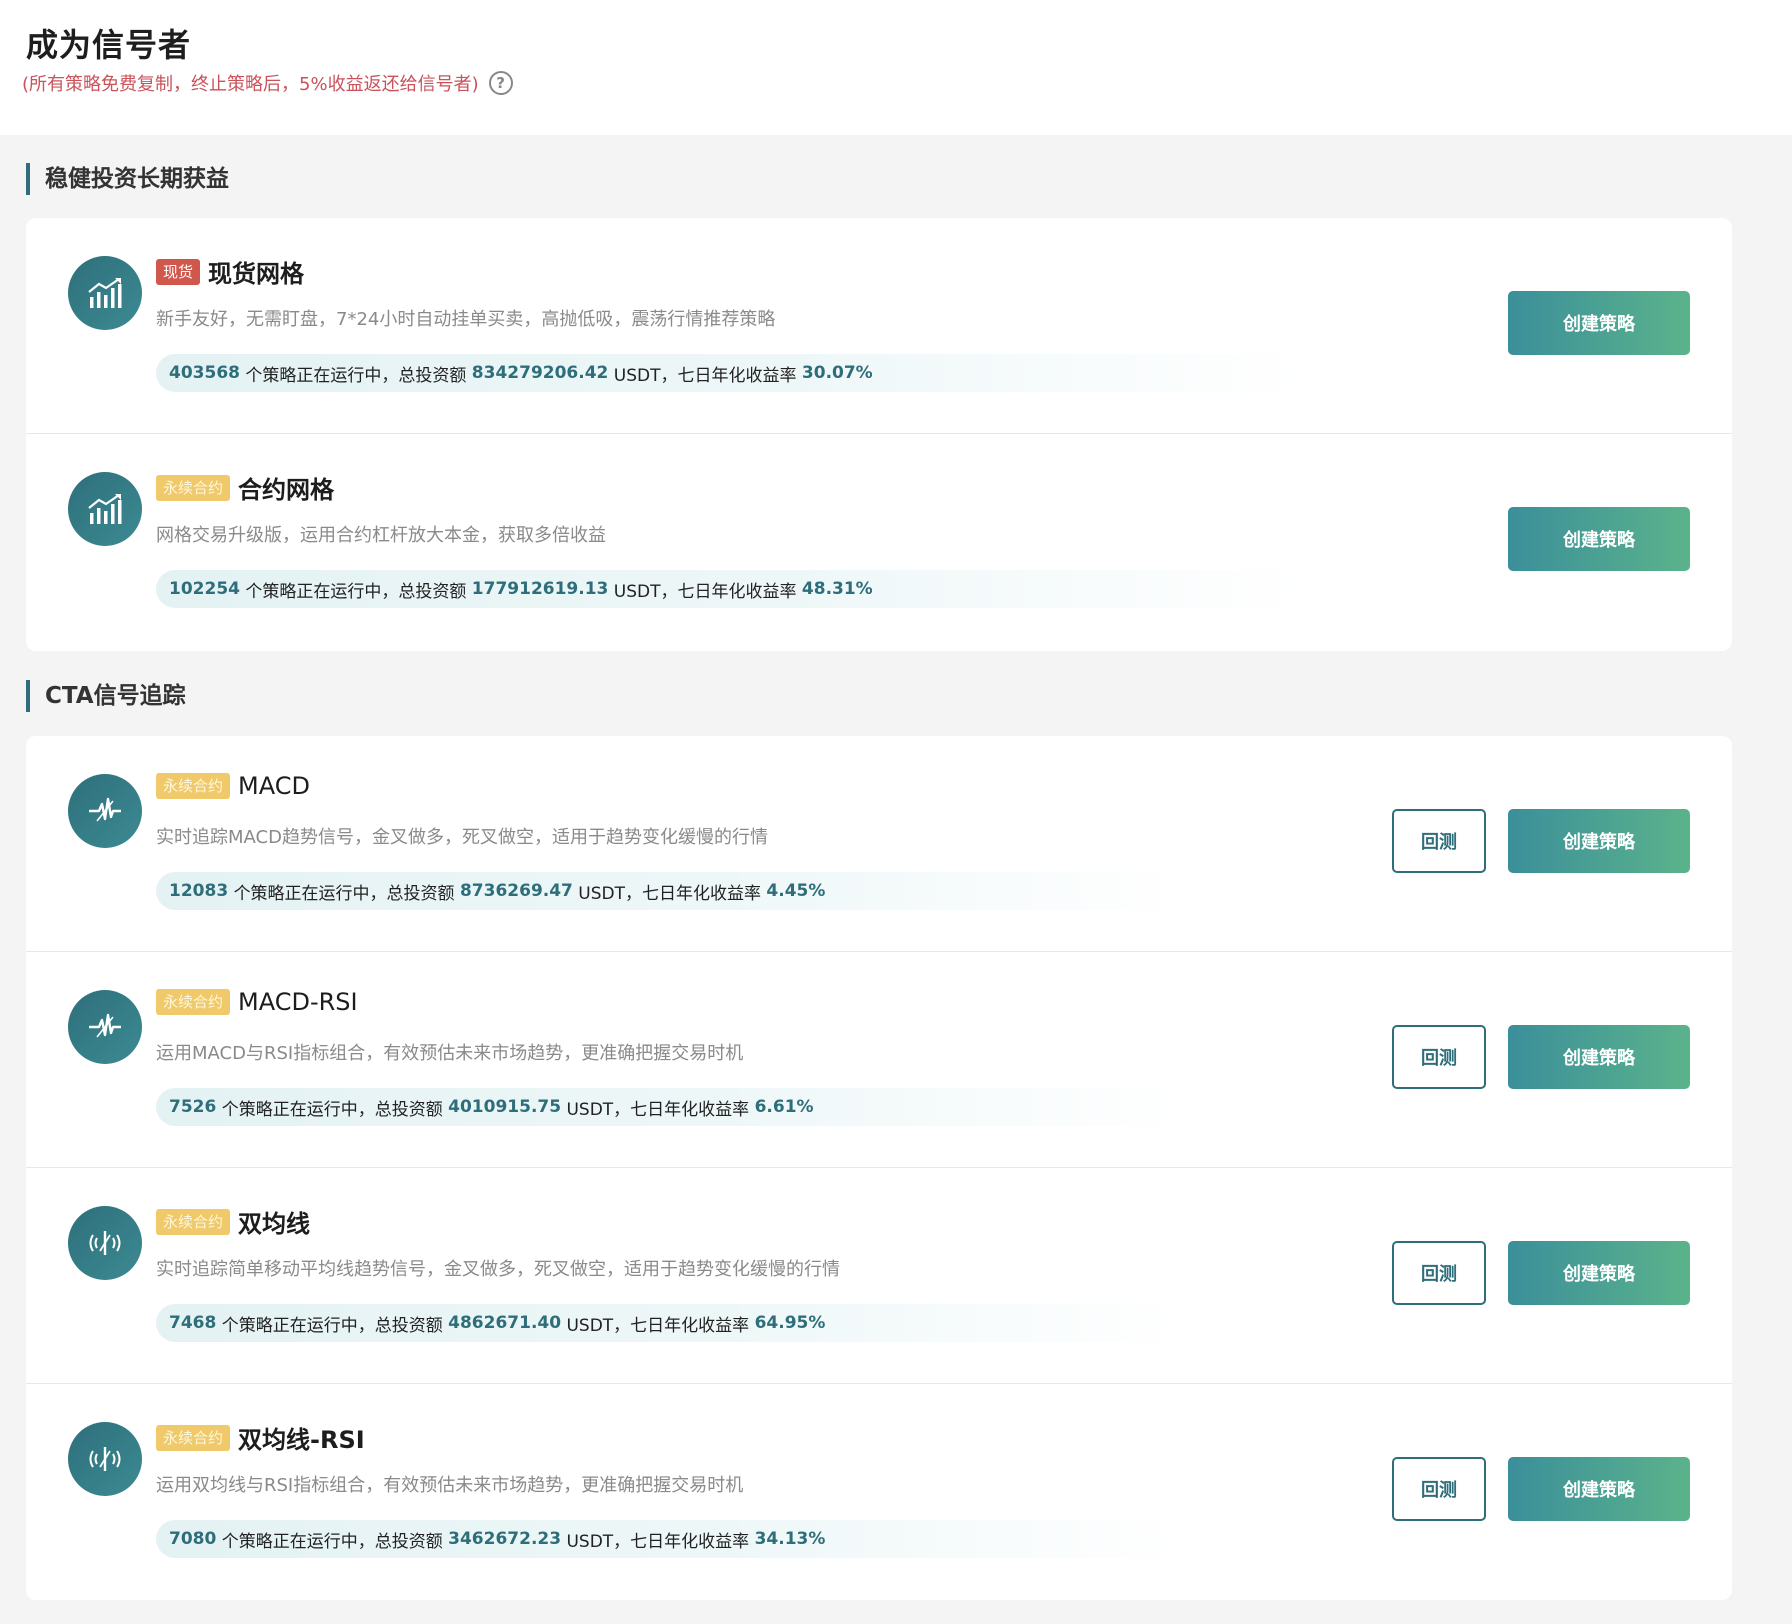 This screenshot has width=1792, height=1624. Describe the element at coordinates (500, 83) in the screenshot. I see `help-icon: ?` at that location.